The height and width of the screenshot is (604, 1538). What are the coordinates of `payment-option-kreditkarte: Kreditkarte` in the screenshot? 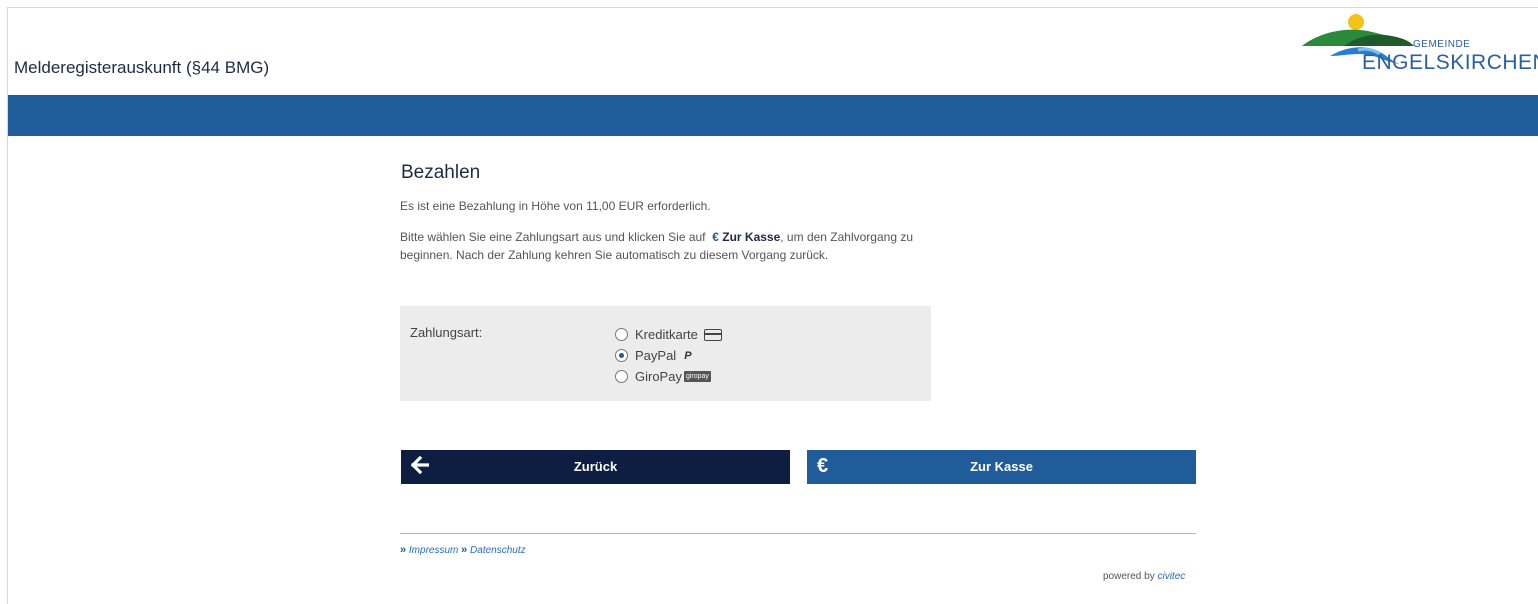 It's located at (668, 334).